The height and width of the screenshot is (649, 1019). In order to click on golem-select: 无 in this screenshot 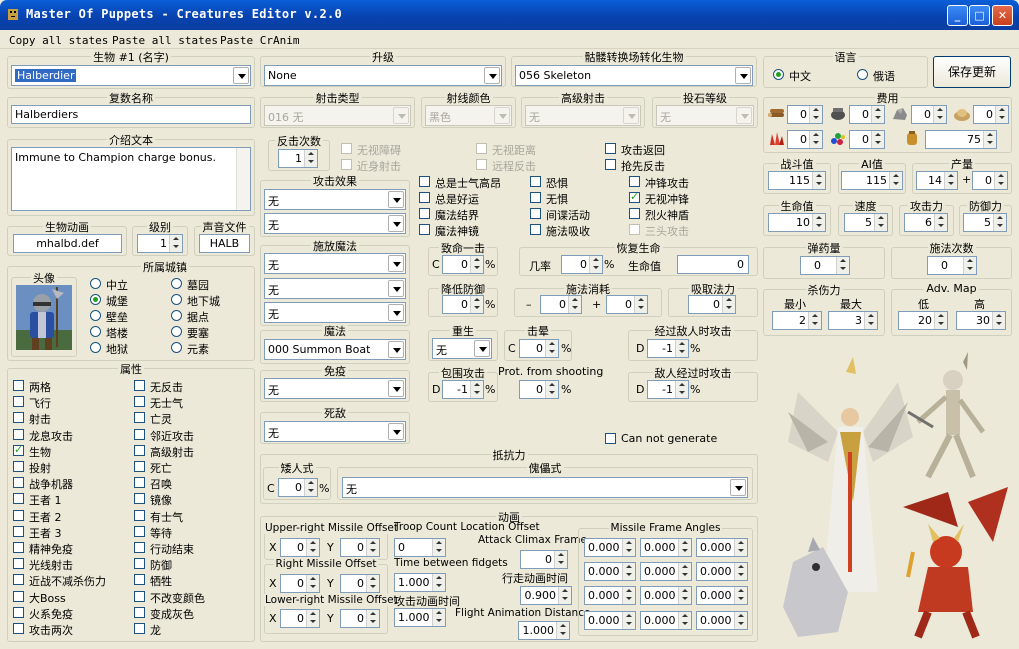, I will do `click(545, 487)`.